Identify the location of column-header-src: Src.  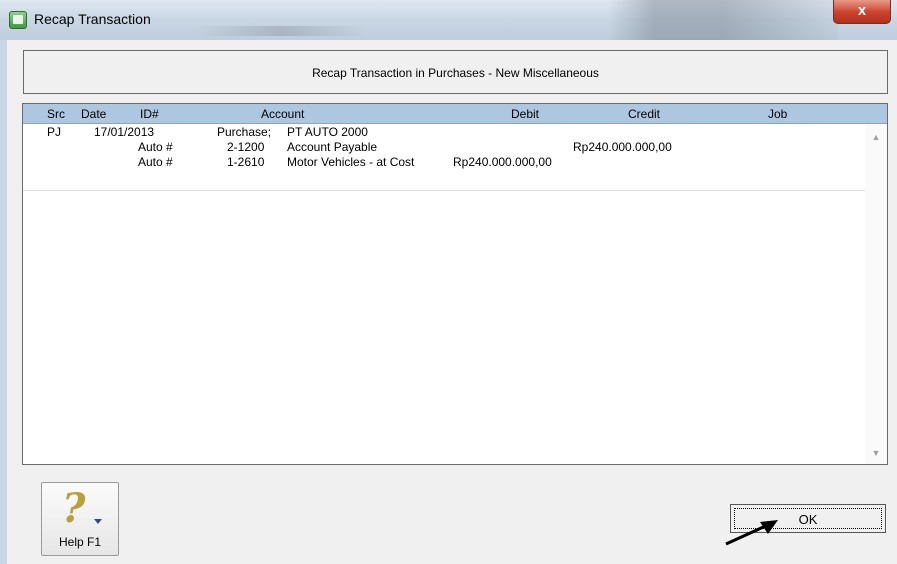
(56, 114).